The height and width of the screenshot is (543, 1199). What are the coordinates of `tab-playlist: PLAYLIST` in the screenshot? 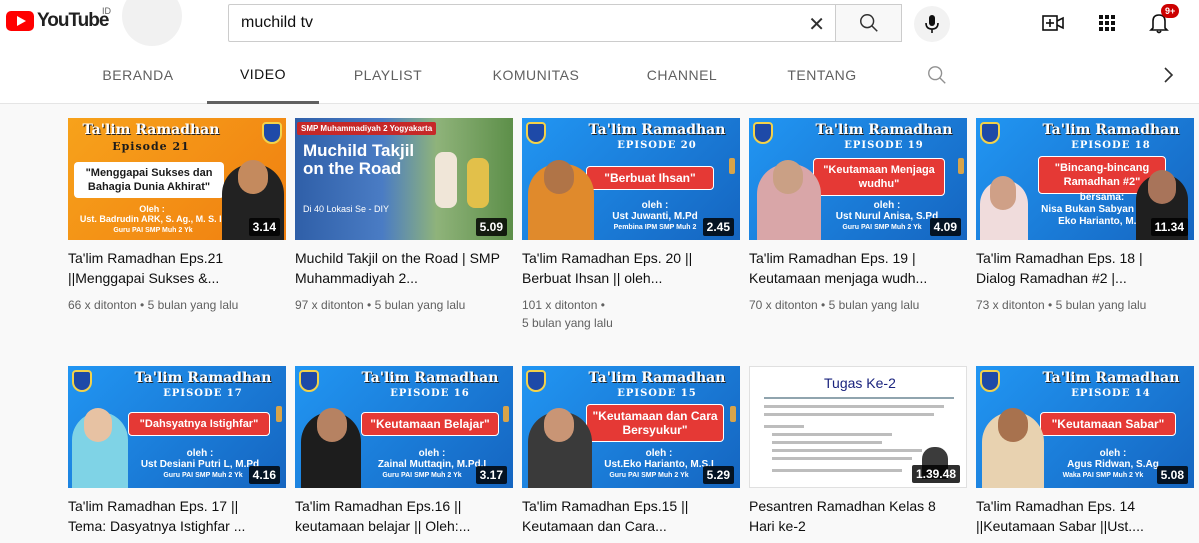 It's located at (388, 75).